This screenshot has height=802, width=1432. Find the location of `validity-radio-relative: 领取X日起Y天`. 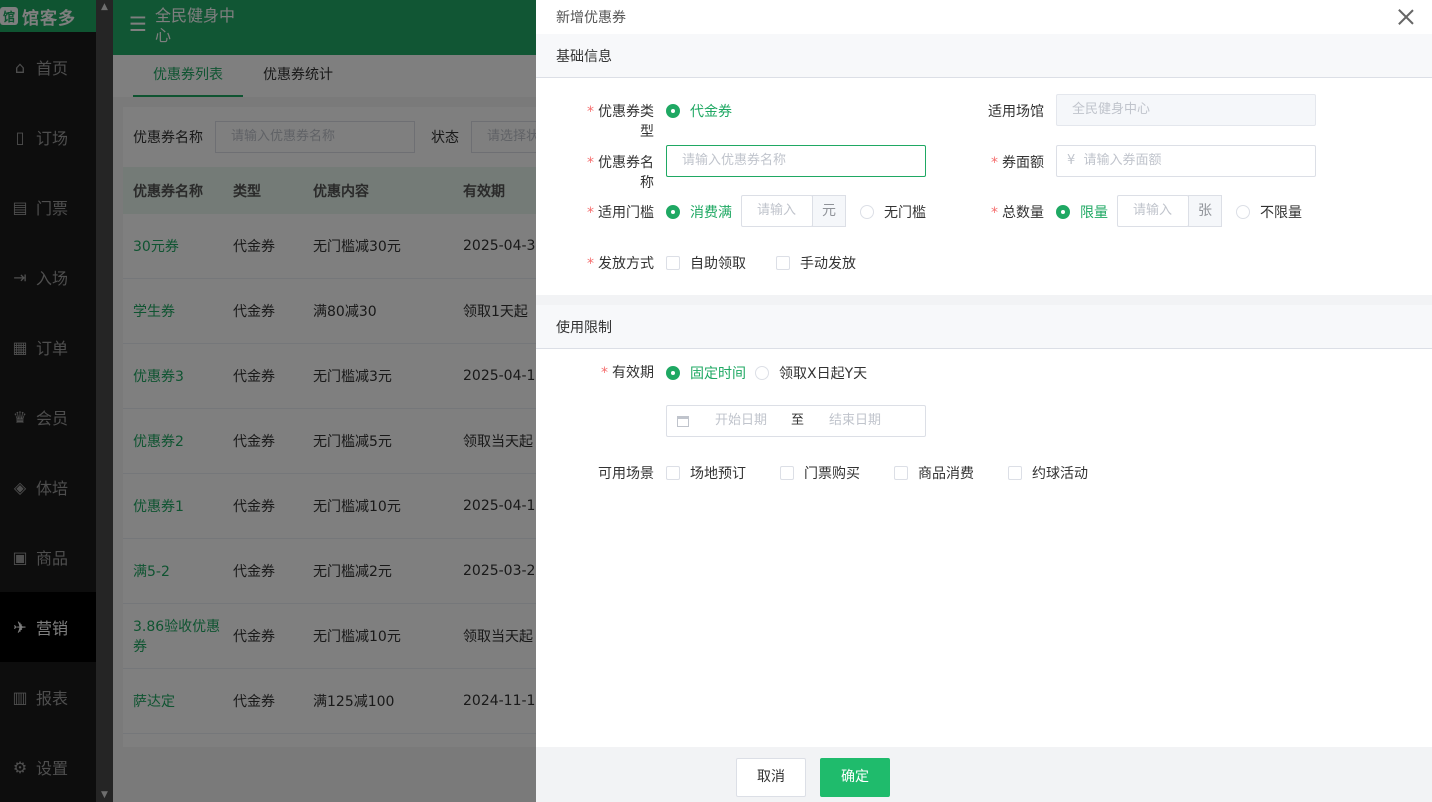

validity-radio-relative: 领取X日起Y天 is located at coordinates (811, 373).